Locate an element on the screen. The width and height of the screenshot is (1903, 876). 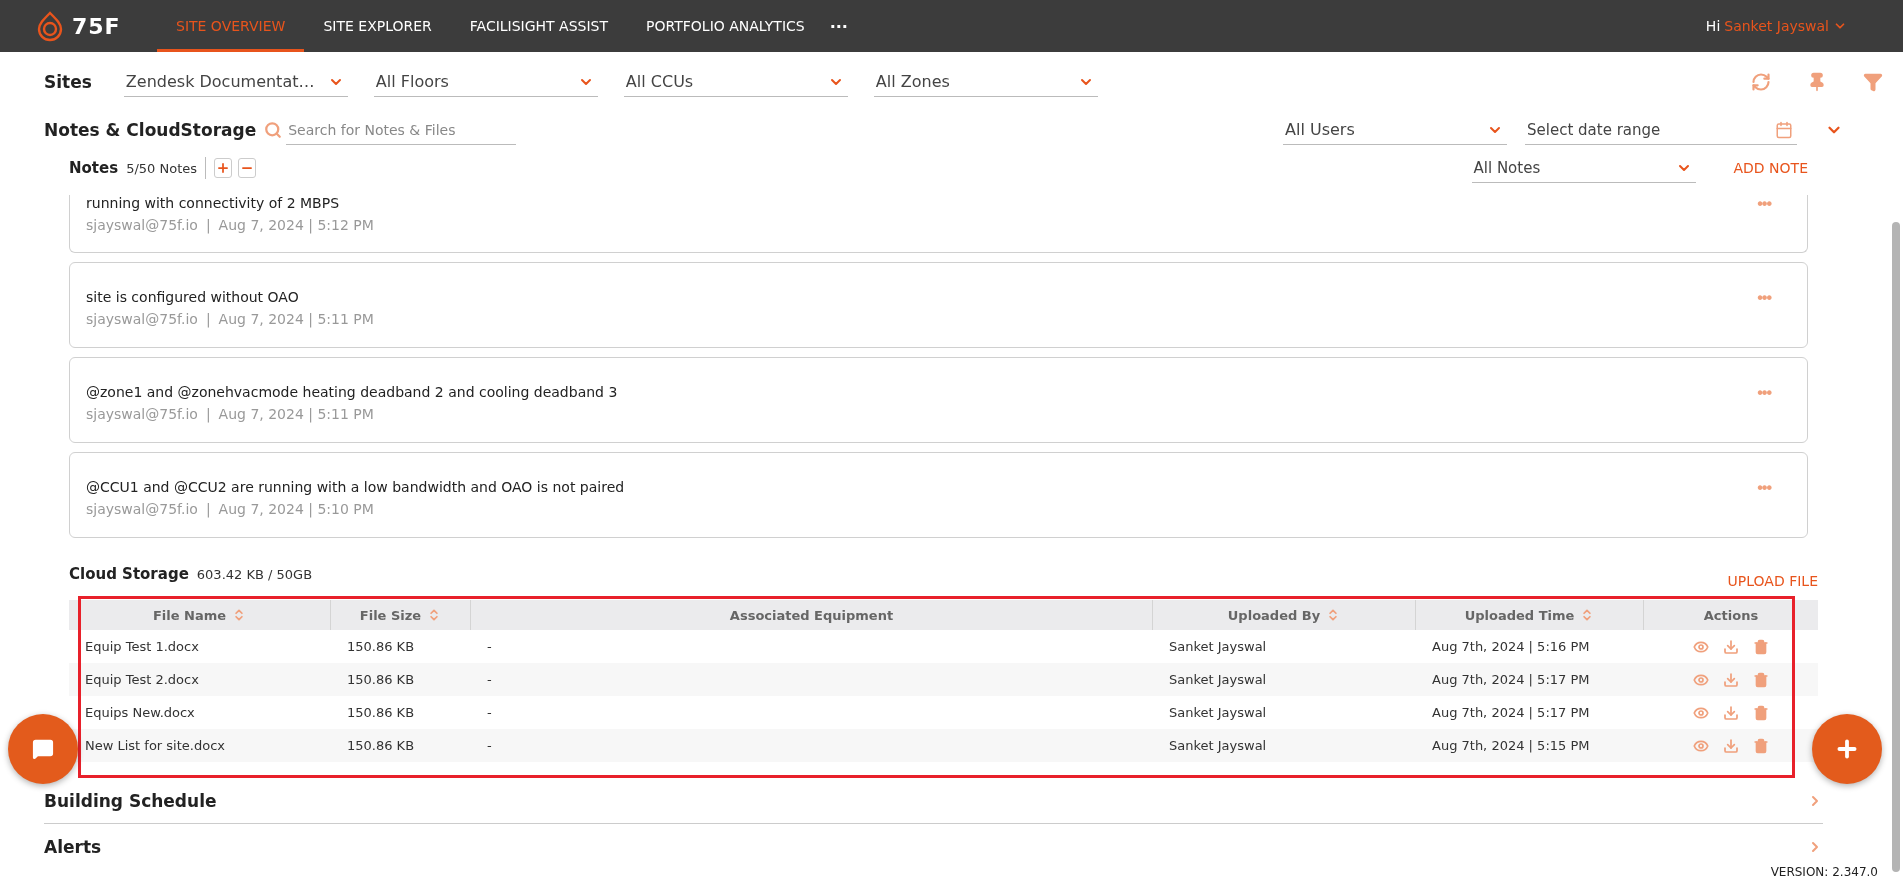
sites-label: Sites is located at coordinates (68, 82).